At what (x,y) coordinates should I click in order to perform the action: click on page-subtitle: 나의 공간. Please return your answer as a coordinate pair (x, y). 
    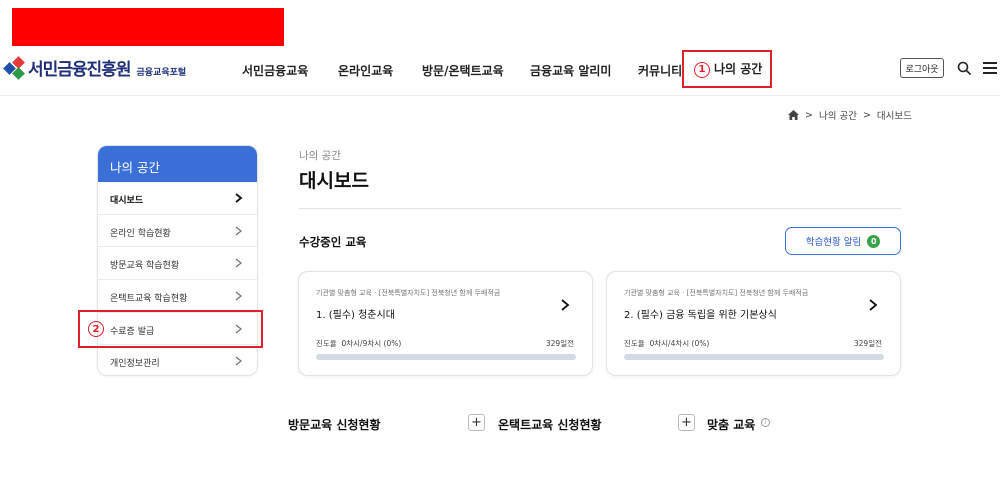
    Looking at the image, I should click on (320, 156).